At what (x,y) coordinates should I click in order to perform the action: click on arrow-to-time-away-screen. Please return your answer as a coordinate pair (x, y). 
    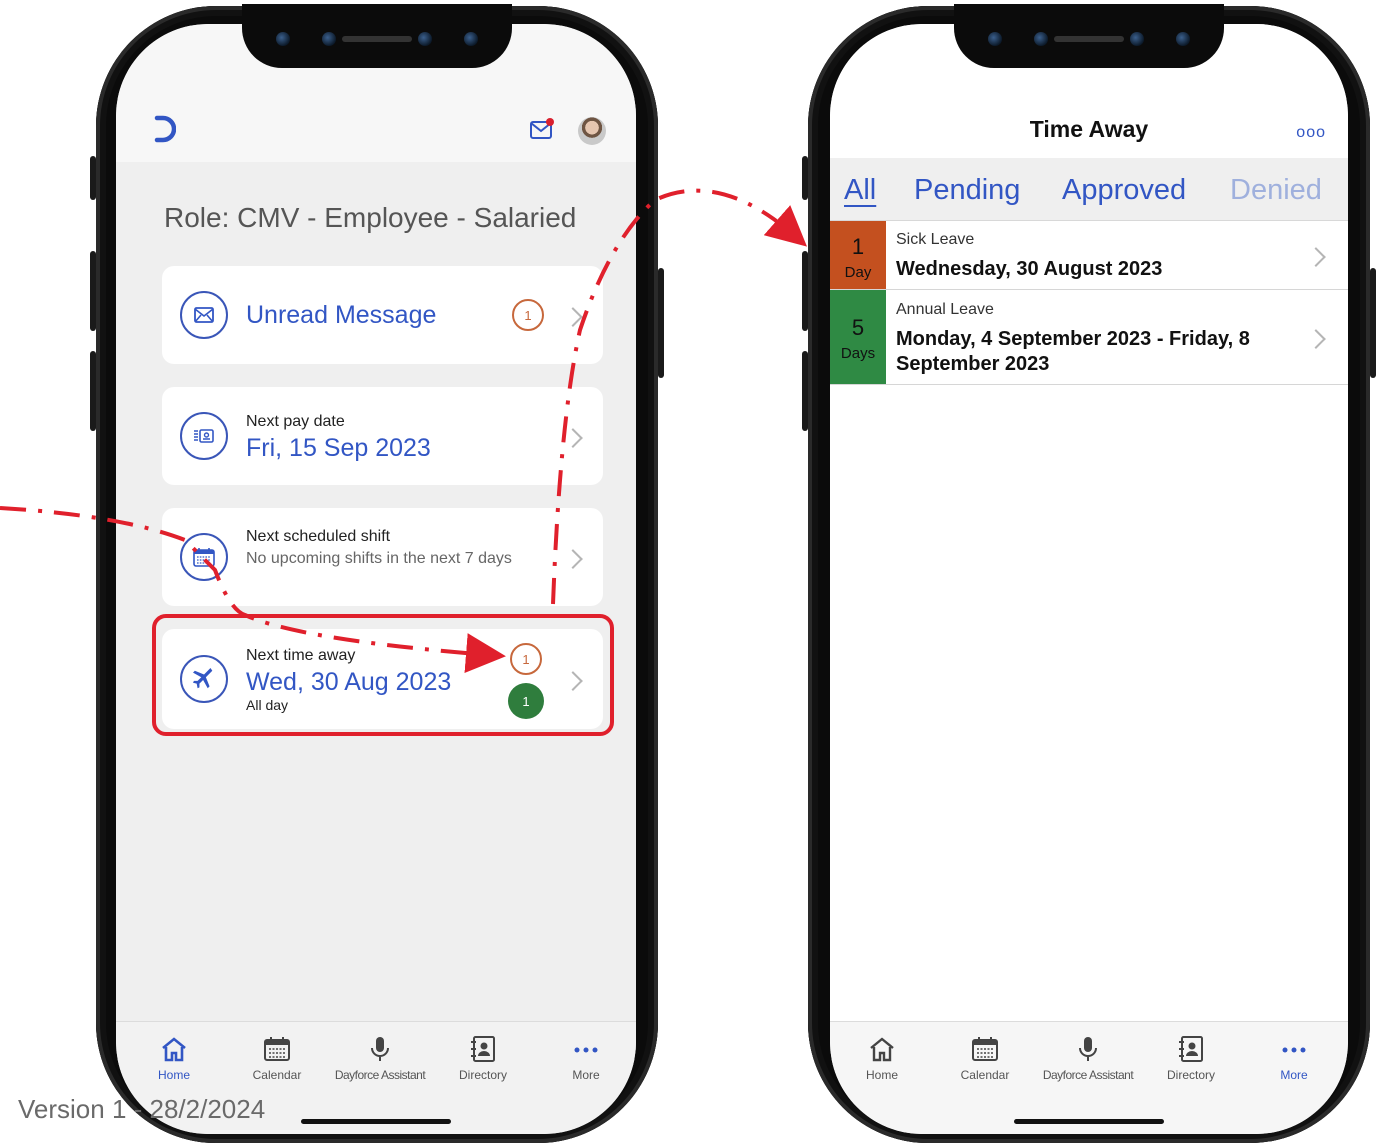
    Looking at the image, I should click on (679, 396).